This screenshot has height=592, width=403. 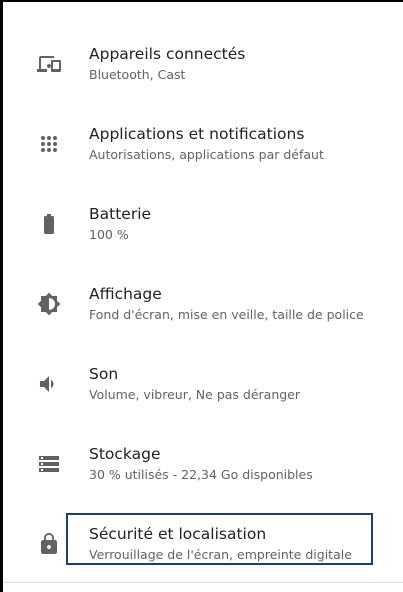 I want to click on focus-highlight, so click(x=219, y=539).